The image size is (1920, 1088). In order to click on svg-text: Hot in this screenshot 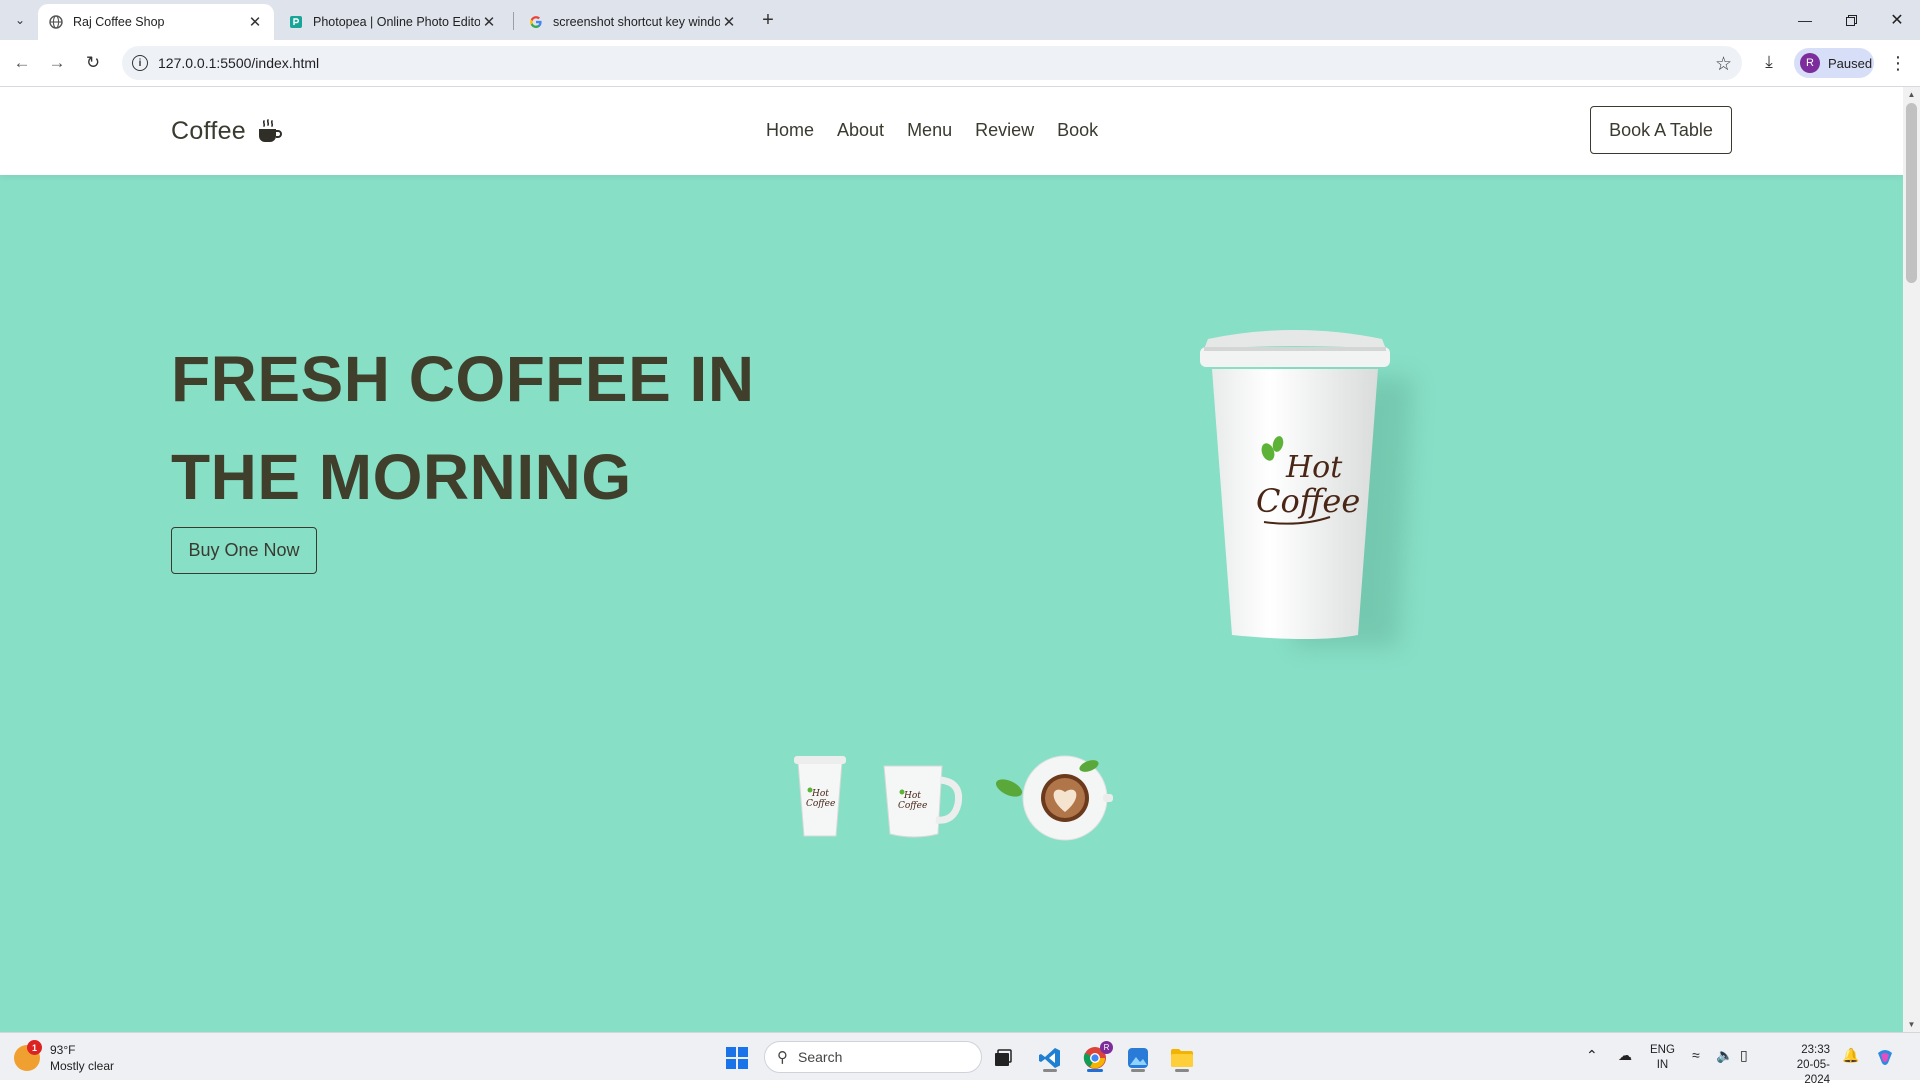, I will do `click(820, 794)`.